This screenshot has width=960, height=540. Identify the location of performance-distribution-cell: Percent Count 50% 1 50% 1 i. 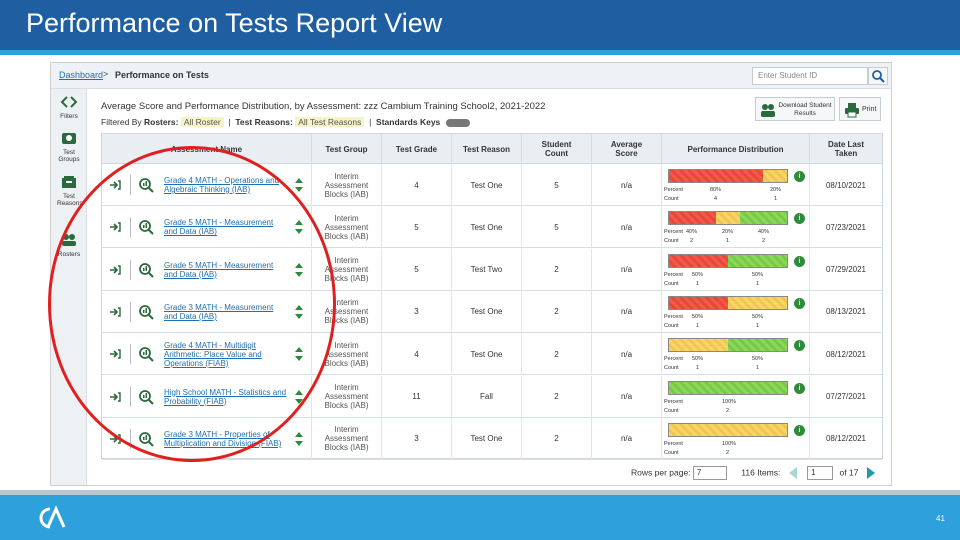
(736, 354).